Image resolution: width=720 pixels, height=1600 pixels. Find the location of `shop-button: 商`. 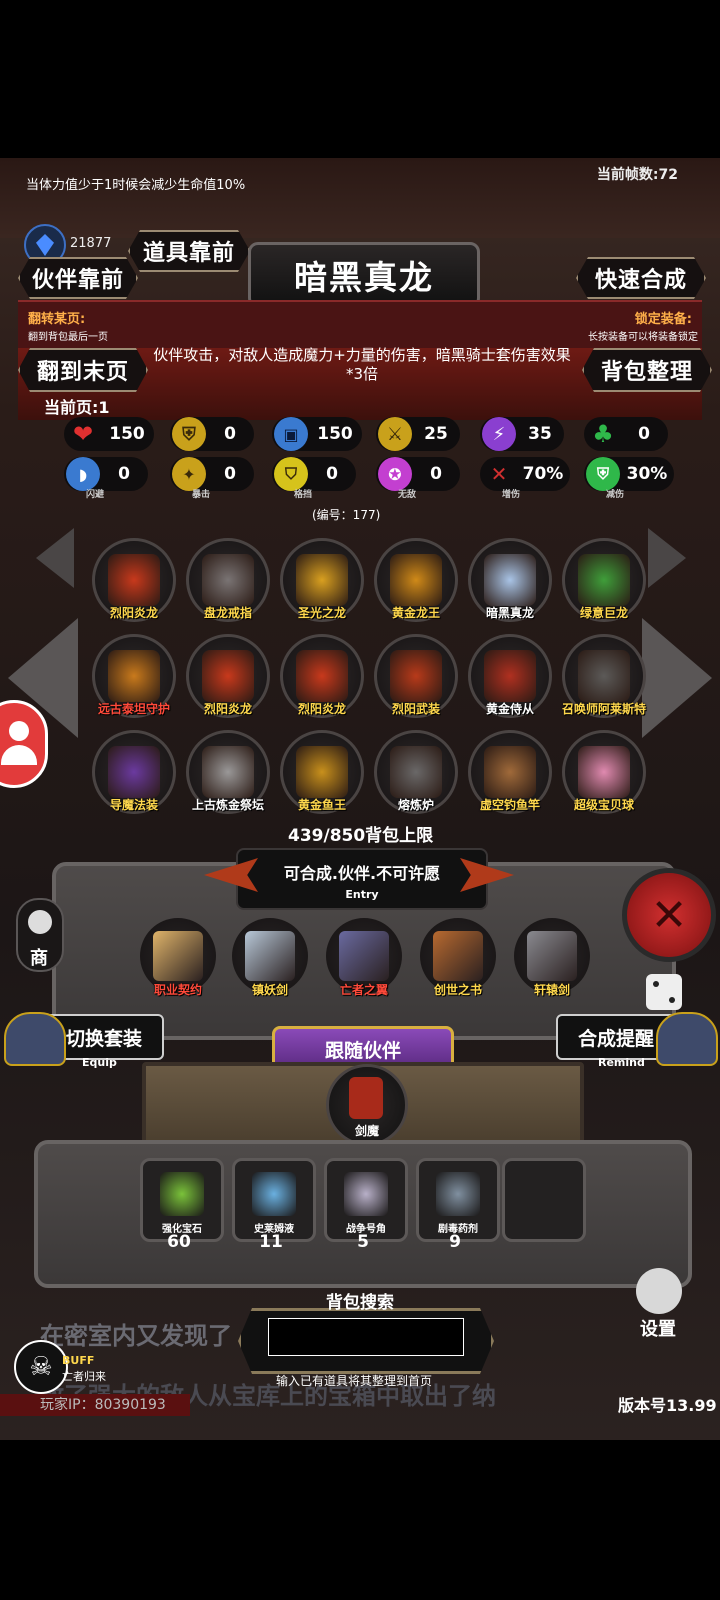

shop-button: 商 is located at coordinates (40, 935).